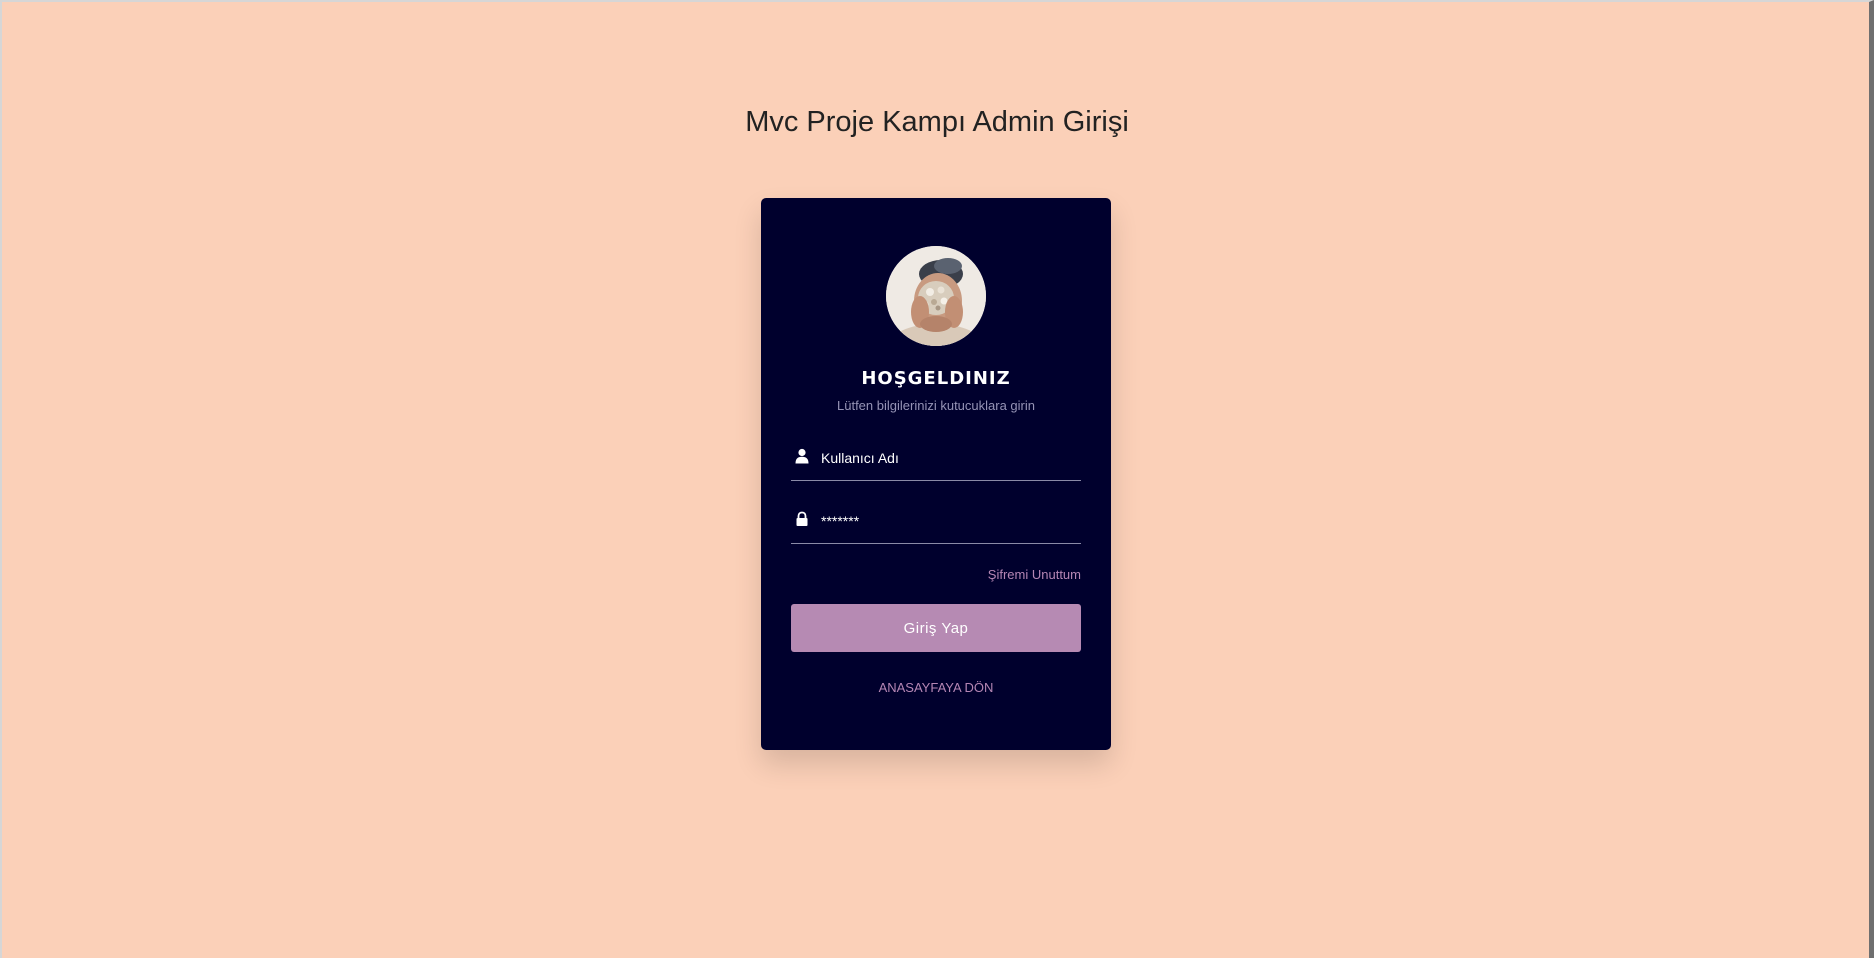  I want to click on avatar-image, so click(936, 296).